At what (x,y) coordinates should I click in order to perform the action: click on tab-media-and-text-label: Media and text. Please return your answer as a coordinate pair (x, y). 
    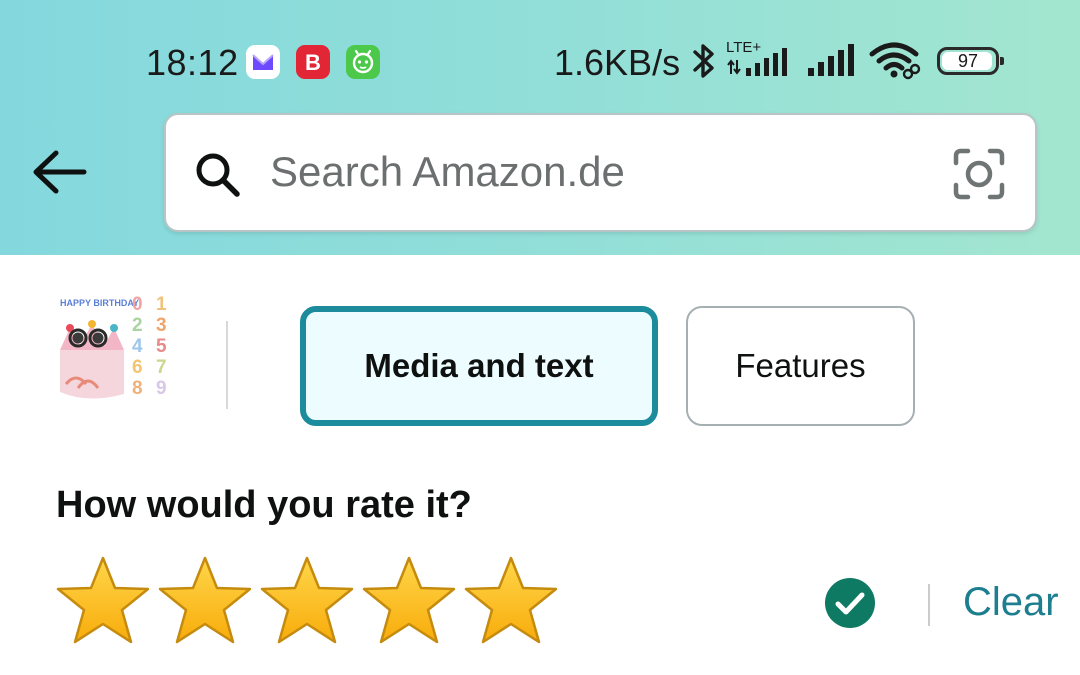
    Looking at the image, I should click on (479, 365).